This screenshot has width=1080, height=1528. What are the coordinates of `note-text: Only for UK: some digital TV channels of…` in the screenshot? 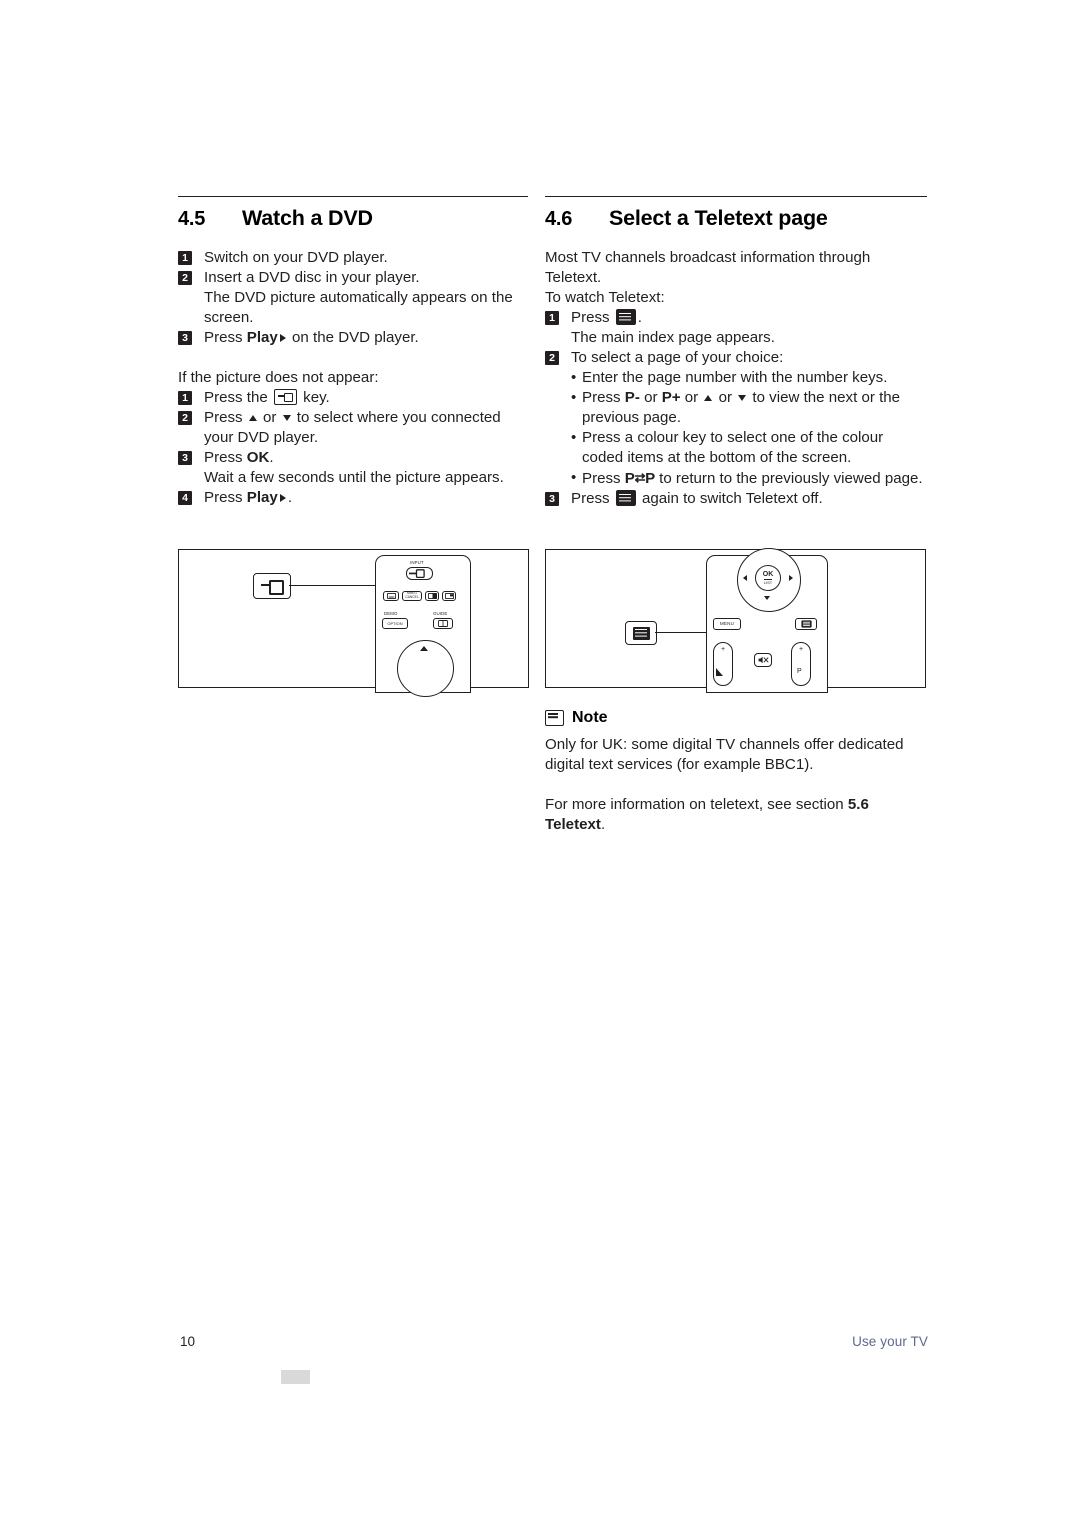 It's located at (724, 754).